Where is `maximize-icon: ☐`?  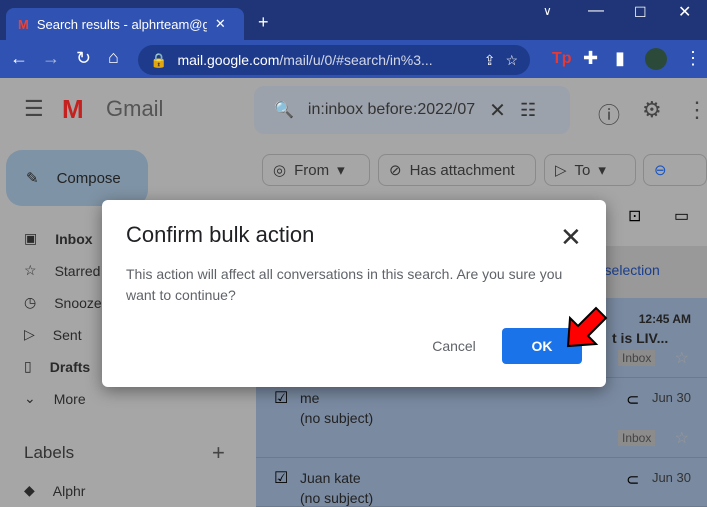
maximize-icon: ☐ is located at coordinates (640, 12).